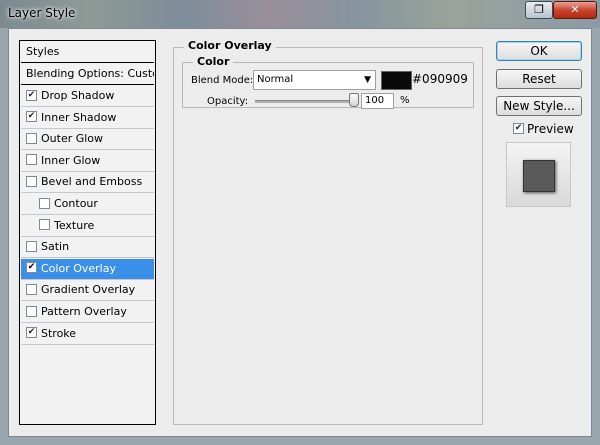 Image resolution: width=600 pixels, height=445 pixels. I want to click on opacity-input: 100, so click(377, 101).